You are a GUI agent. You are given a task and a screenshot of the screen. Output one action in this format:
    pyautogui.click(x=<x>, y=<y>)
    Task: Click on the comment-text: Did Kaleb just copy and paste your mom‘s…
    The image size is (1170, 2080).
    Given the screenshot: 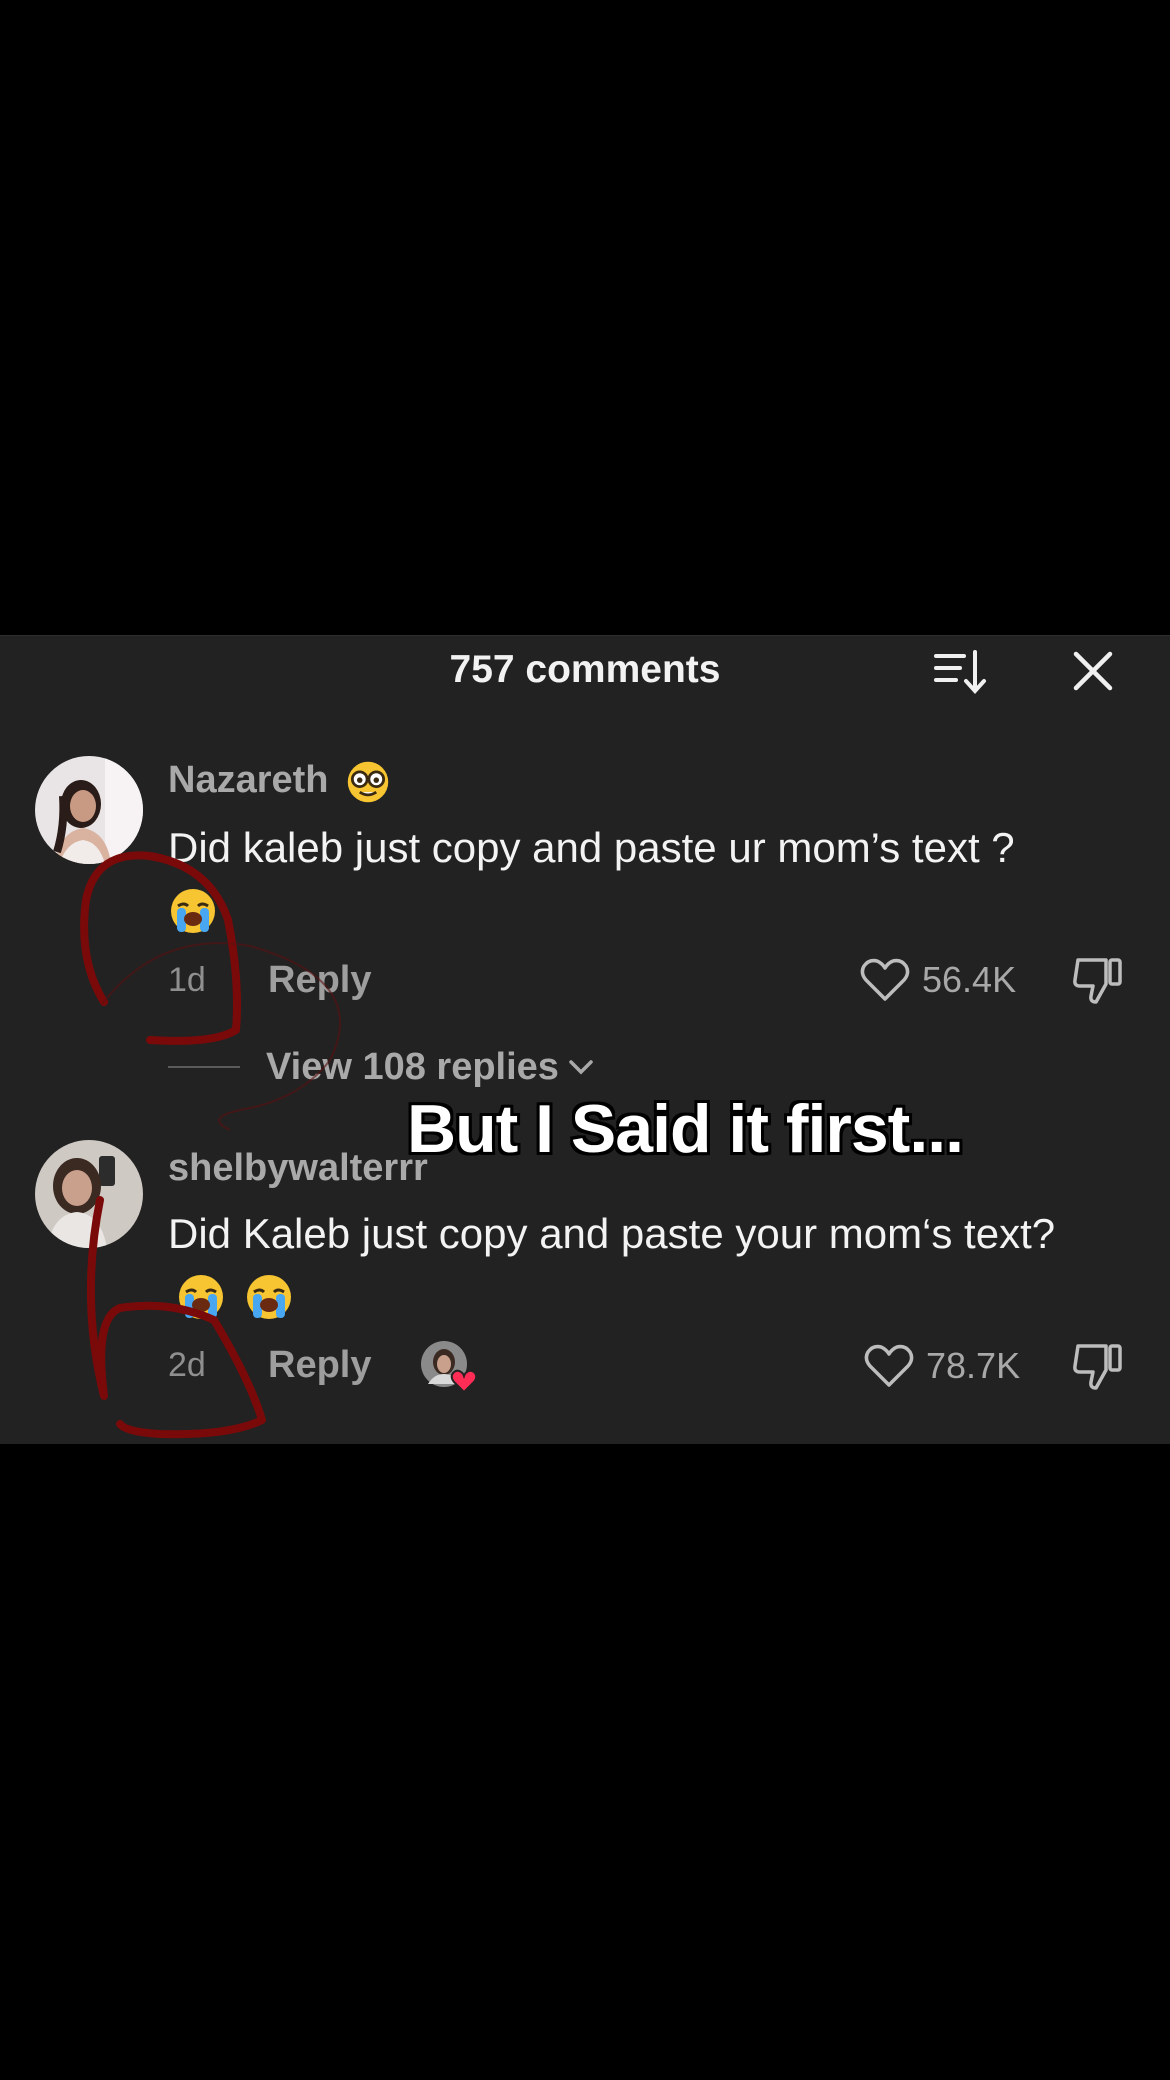 What is the action you would take?
    pyautogui.click(x=628, y=1264)
    